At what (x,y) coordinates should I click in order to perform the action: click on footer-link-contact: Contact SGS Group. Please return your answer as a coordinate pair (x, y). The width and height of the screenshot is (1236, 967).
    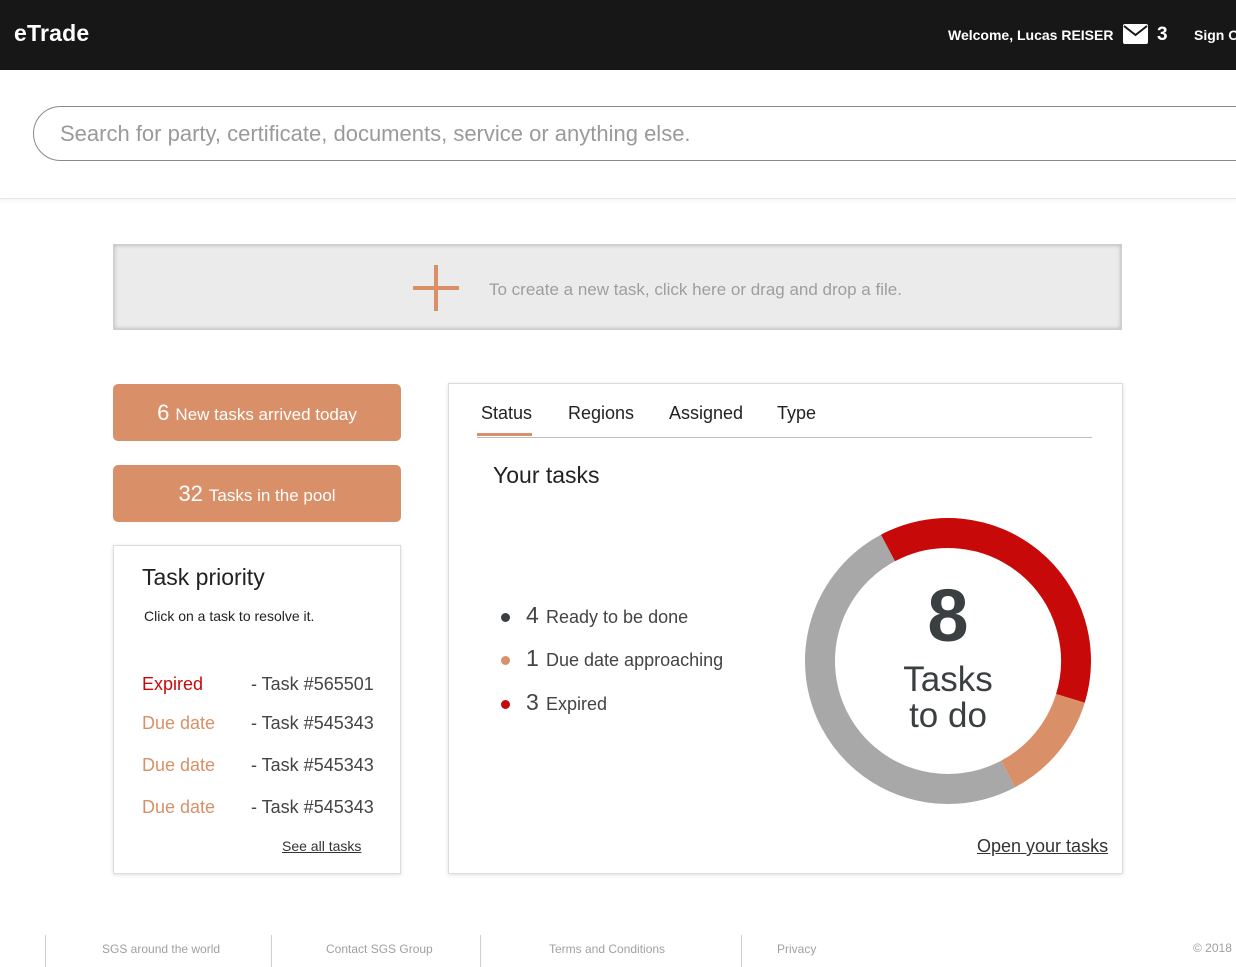
    Looking at the image, I should click on (379, 949).